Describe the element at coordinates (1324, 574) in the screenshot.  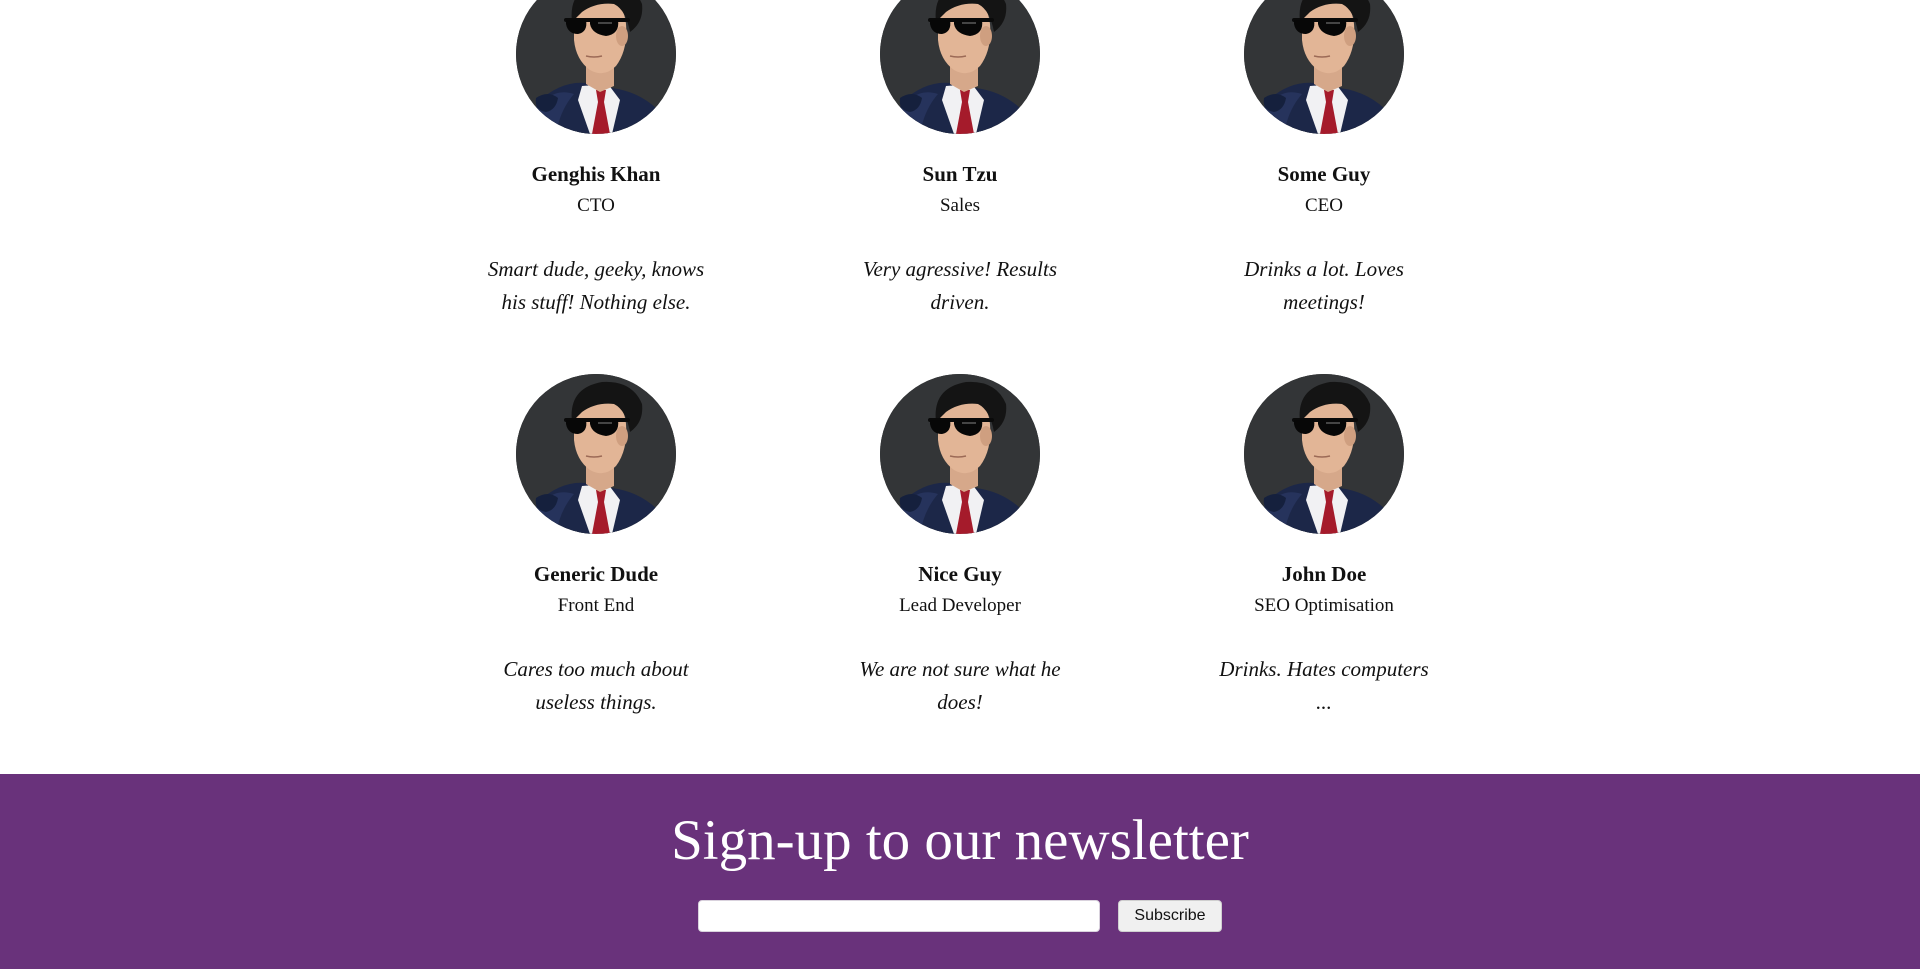
I see `member-name: John Doe` at that location.